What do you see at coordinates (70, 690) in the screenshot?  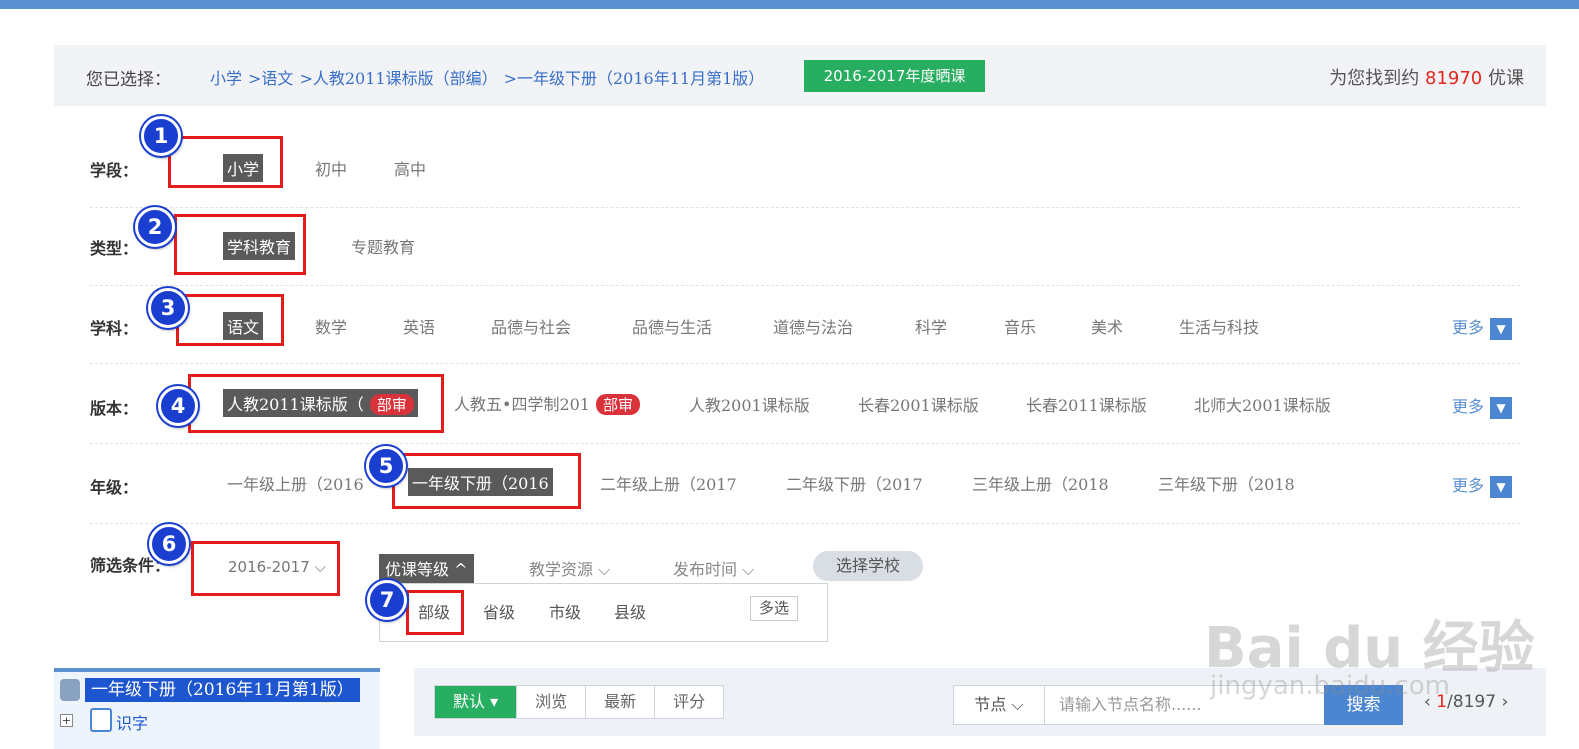 I see `book-icon` at bounding box center [70, 690].